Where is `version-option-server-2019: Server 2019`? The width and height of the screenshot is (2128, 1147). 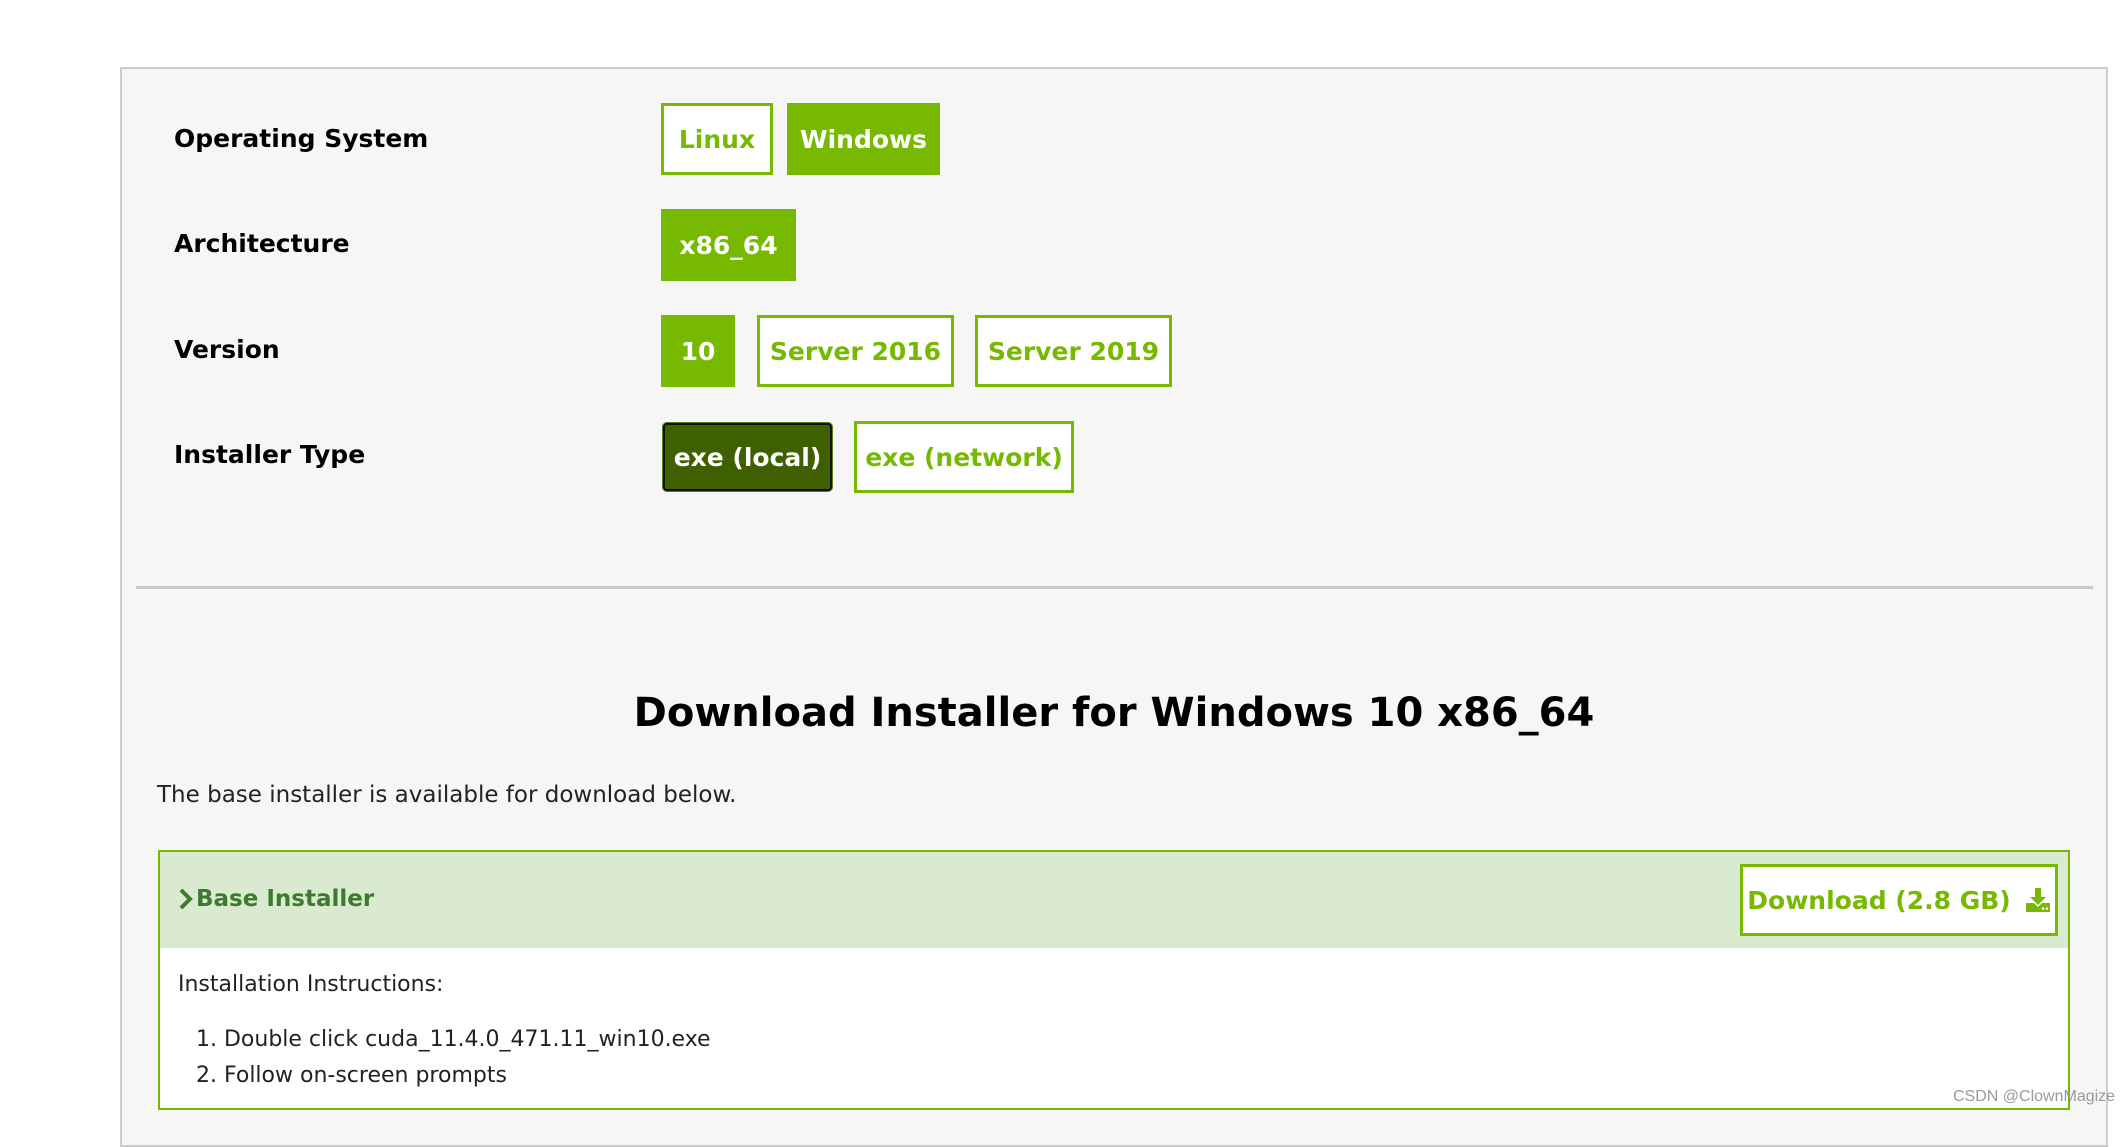
version-option-server-2019: Server 2019 is located at coordinates (1073, 351).